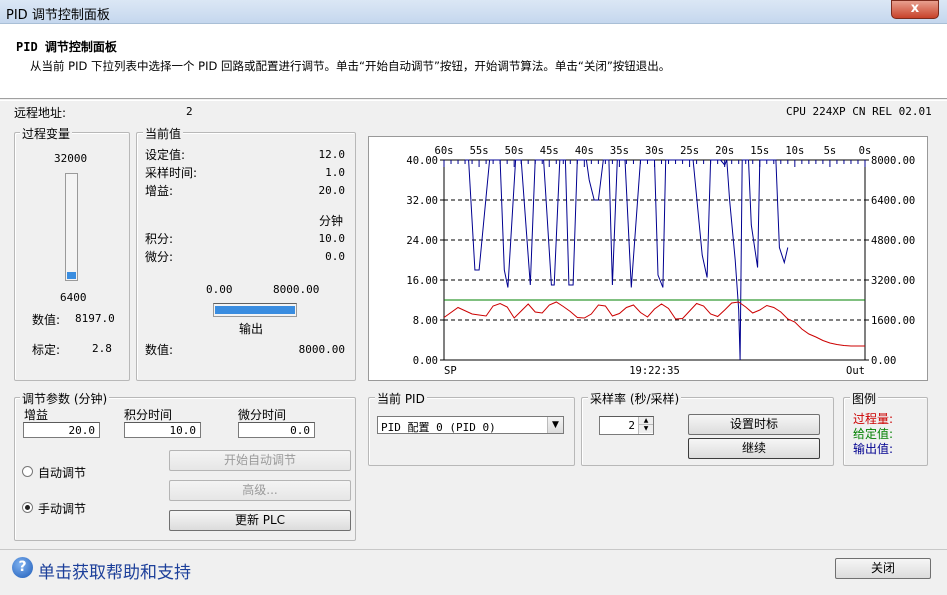 This screenshot has height=595, width=947. Describe the element at coordinates (873, 449) in the screenshot. I see `legend-output: 输出值:` at that location.